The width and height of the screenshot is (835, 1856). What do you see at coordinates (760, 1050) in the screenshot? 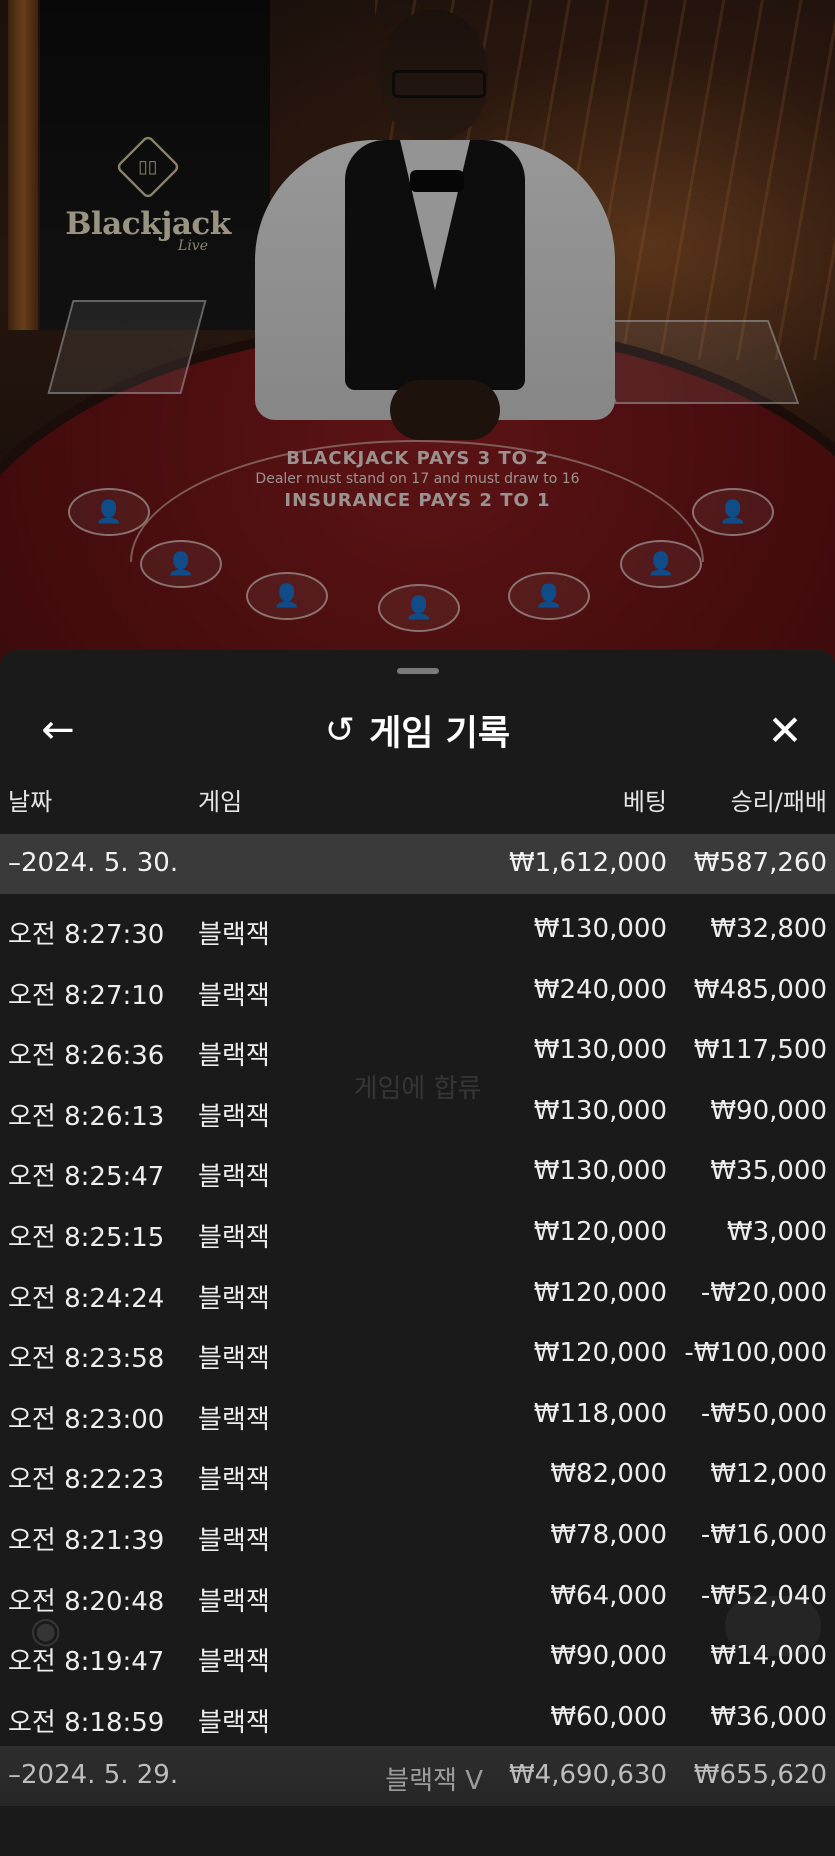
I see `row-winloss: ₩117,500` at bounding box center [760, 1050].